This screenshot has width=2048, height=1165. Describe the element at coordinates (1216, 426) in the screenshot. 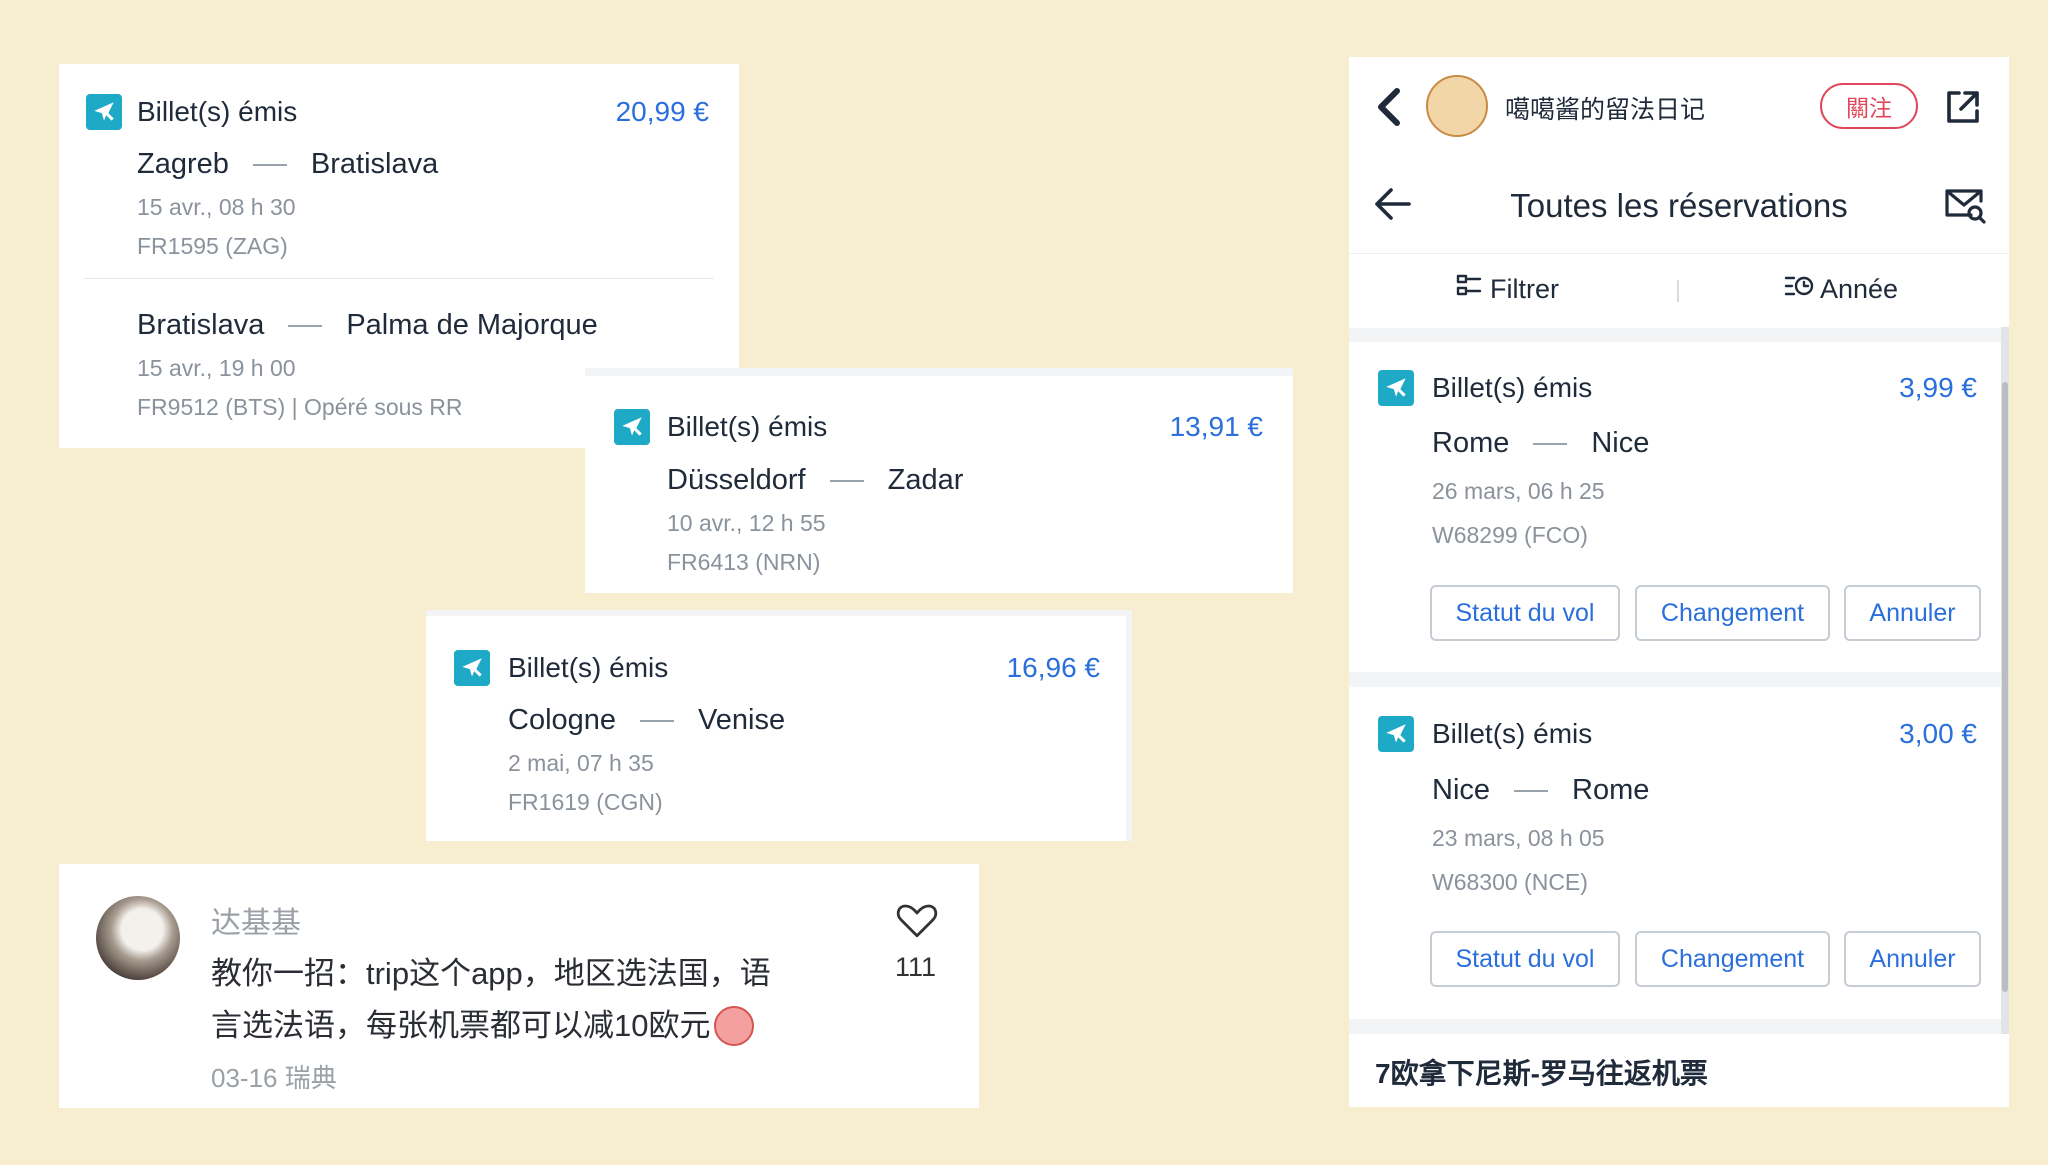

I see `booking-price: 13,91 €` at that location.